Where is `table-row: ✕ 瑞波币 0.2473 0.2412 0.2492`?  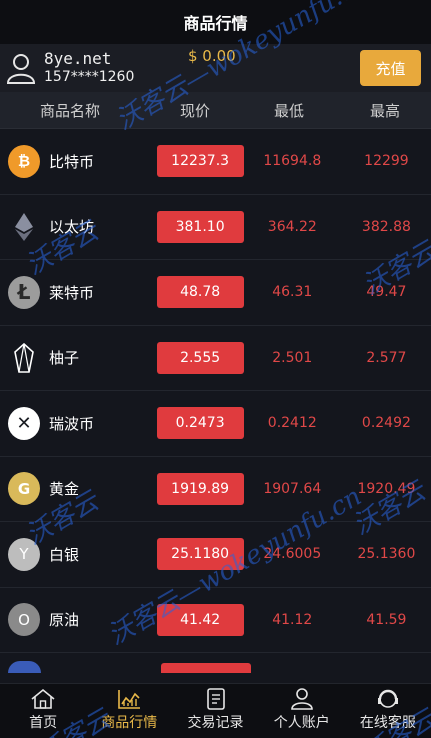
table-row: ✕ 瑞波币 0.2473 0.2412 0.2492 is located at coordinates (215, 424).